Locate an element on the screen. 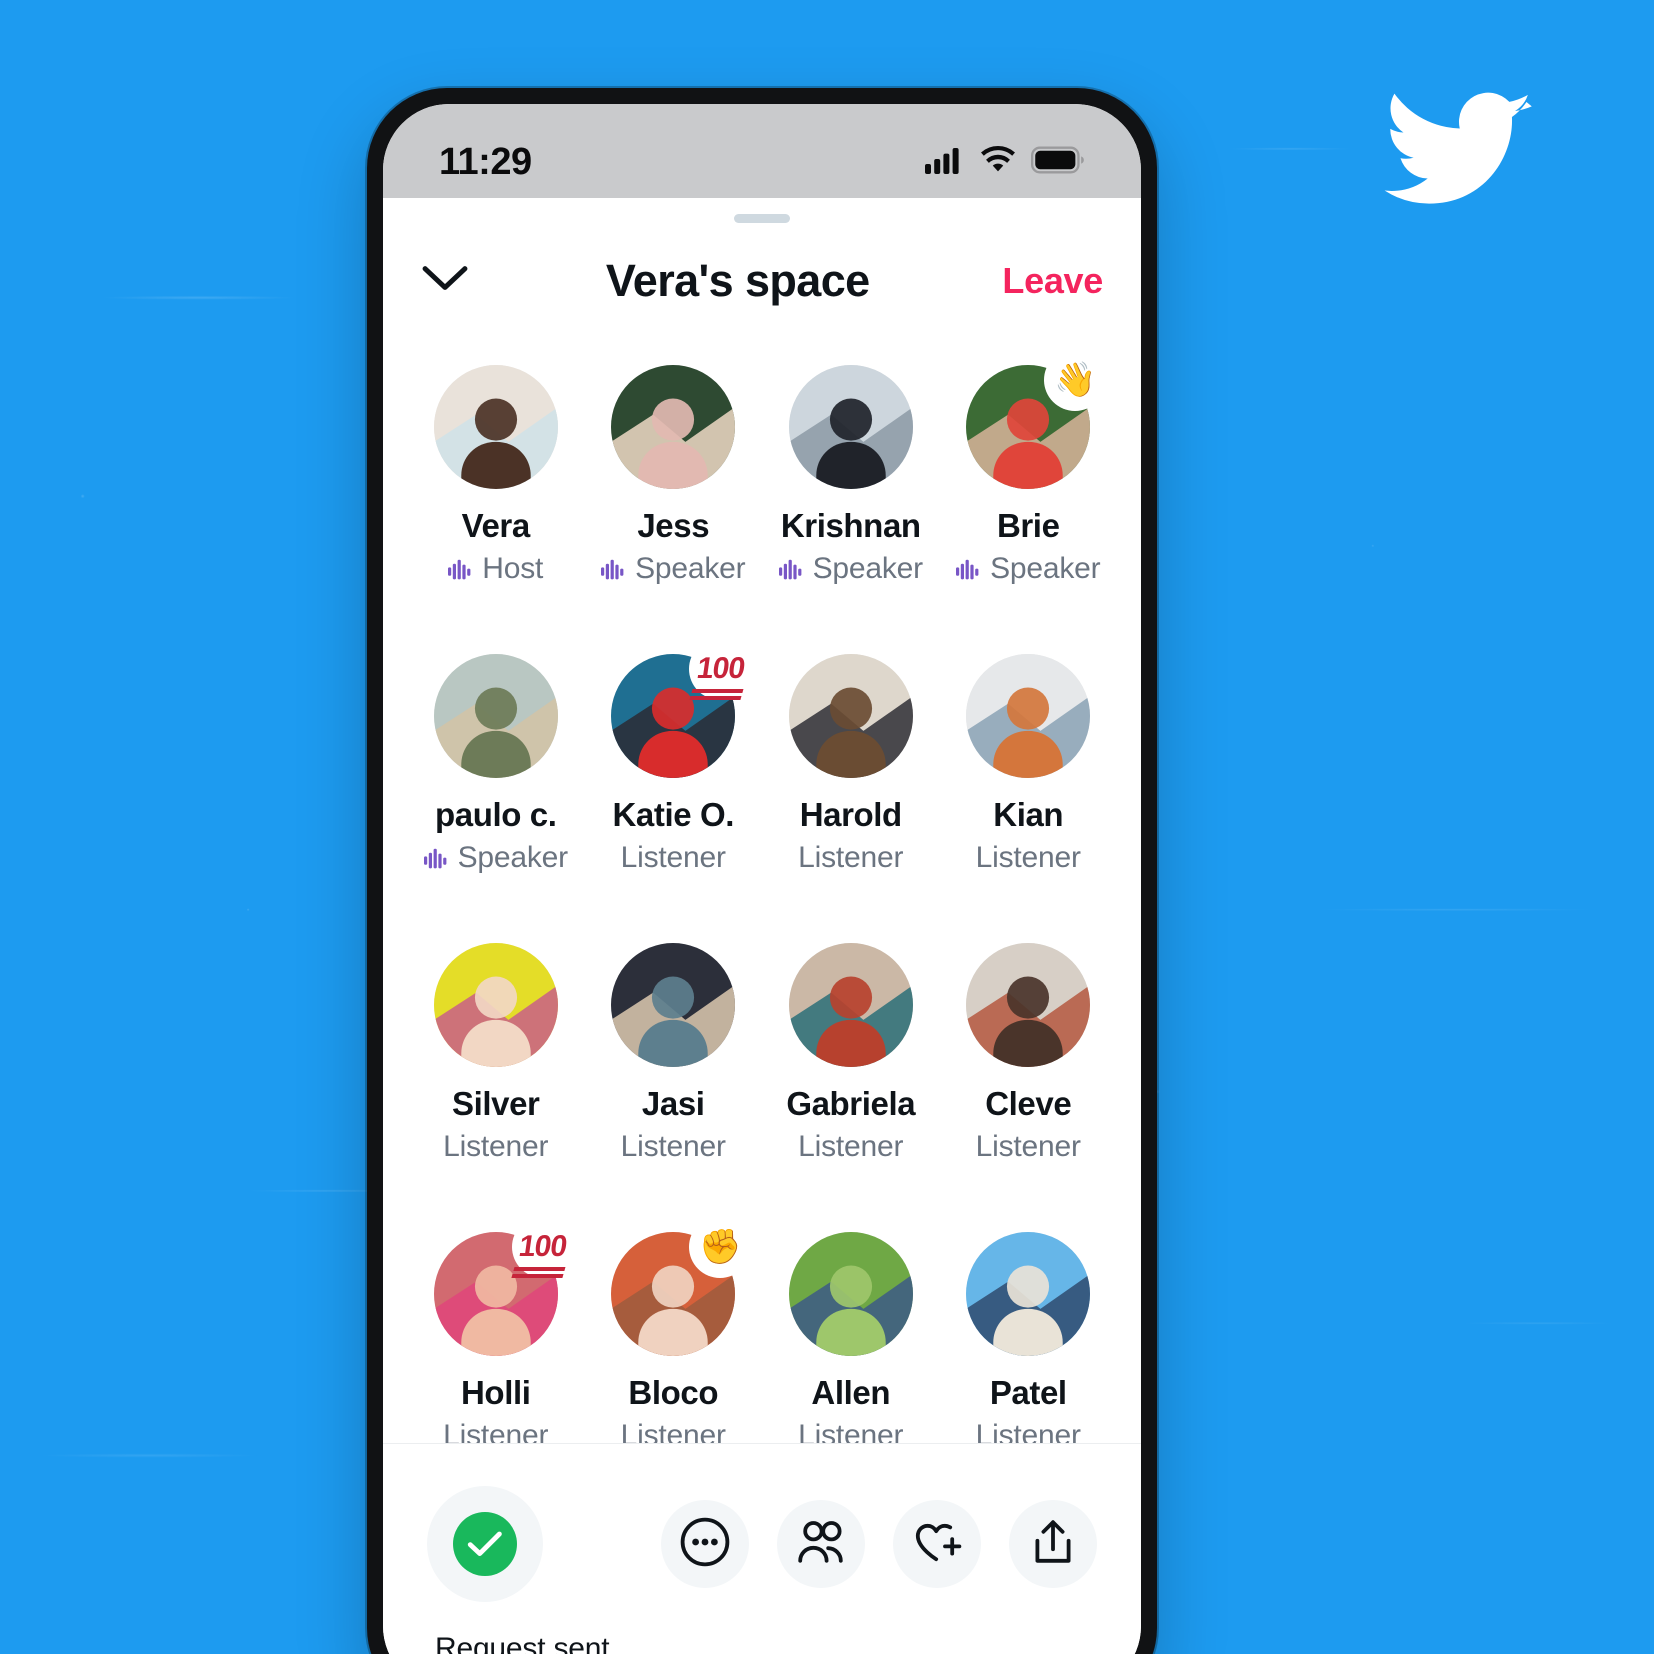 This screenshot has height=1654, width=1654. share-button is located at coordinates (1053, 1544).